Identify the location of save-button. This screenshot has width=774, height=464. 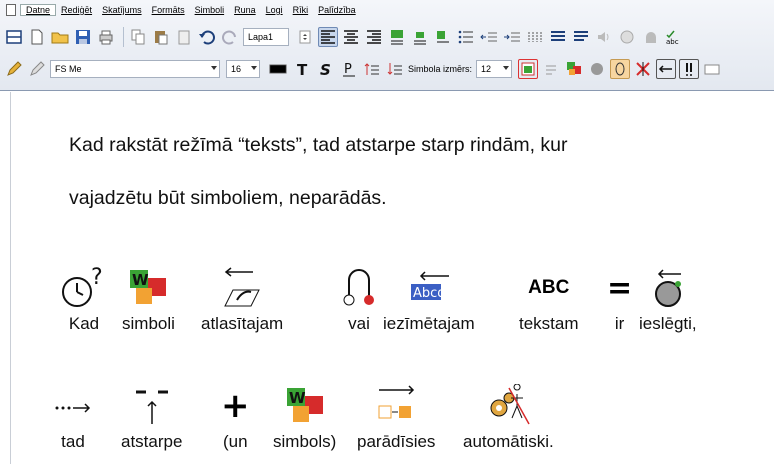
(83, 37).